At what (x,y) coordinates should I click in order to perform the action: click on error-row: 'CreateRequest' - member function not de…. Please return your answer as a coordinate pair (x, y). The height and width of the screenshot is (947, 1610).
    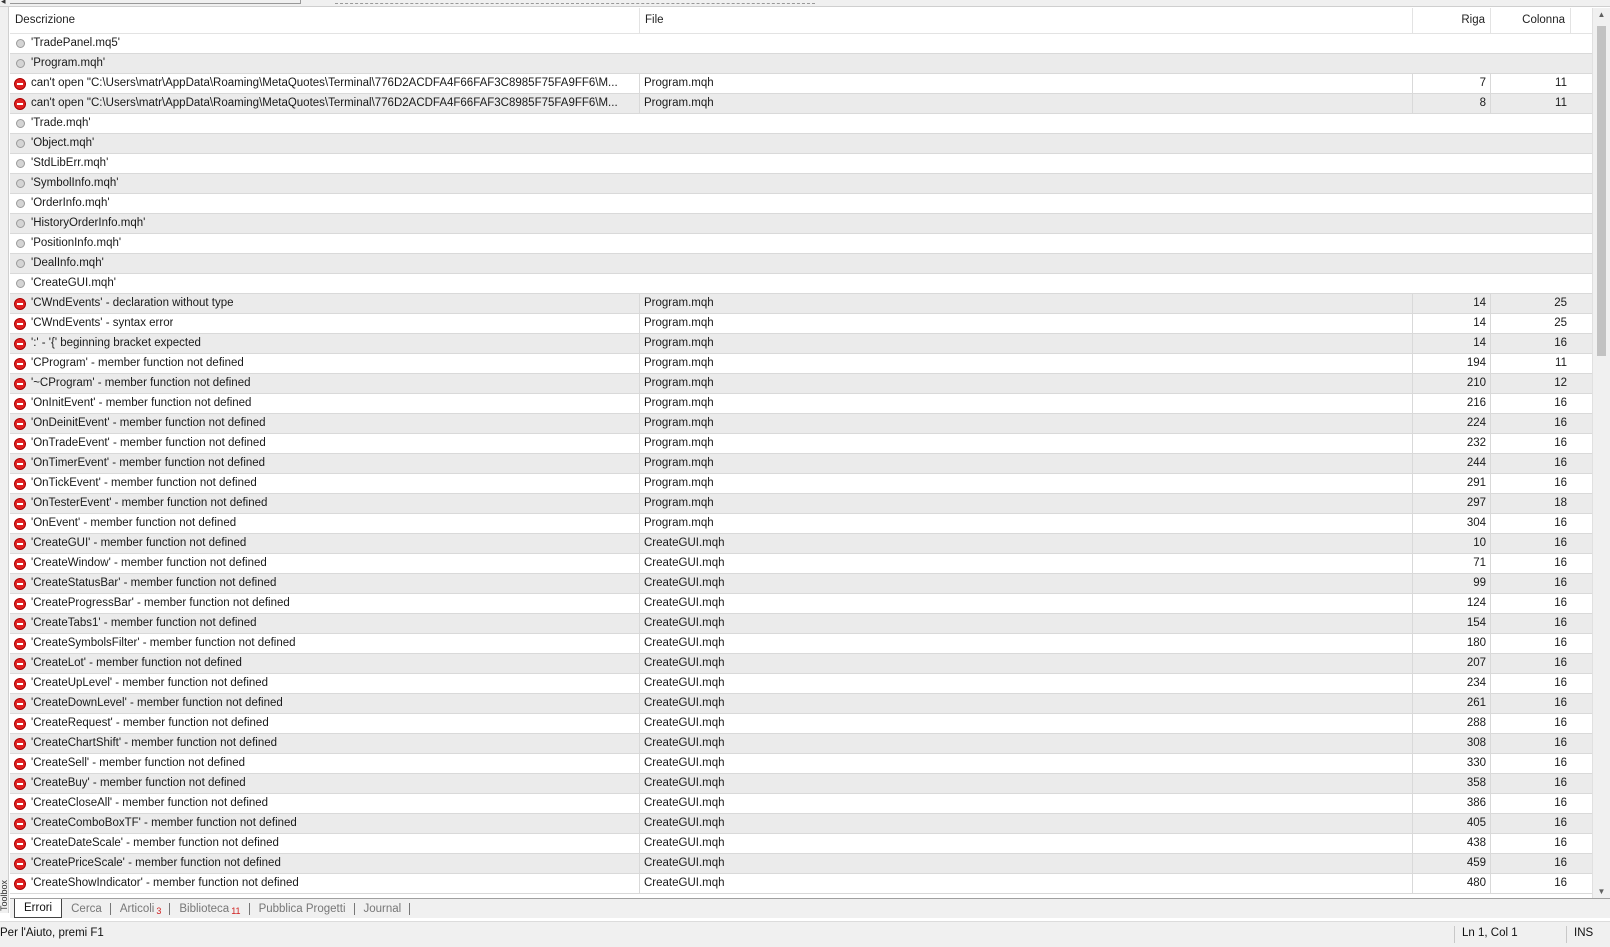
    Looking at the image, I should click on (801, 724).